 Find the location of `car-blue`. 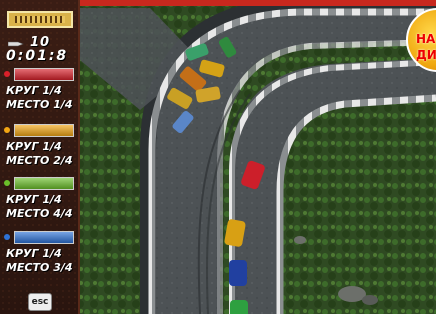

car-blue is located at coordinates (238, 273).